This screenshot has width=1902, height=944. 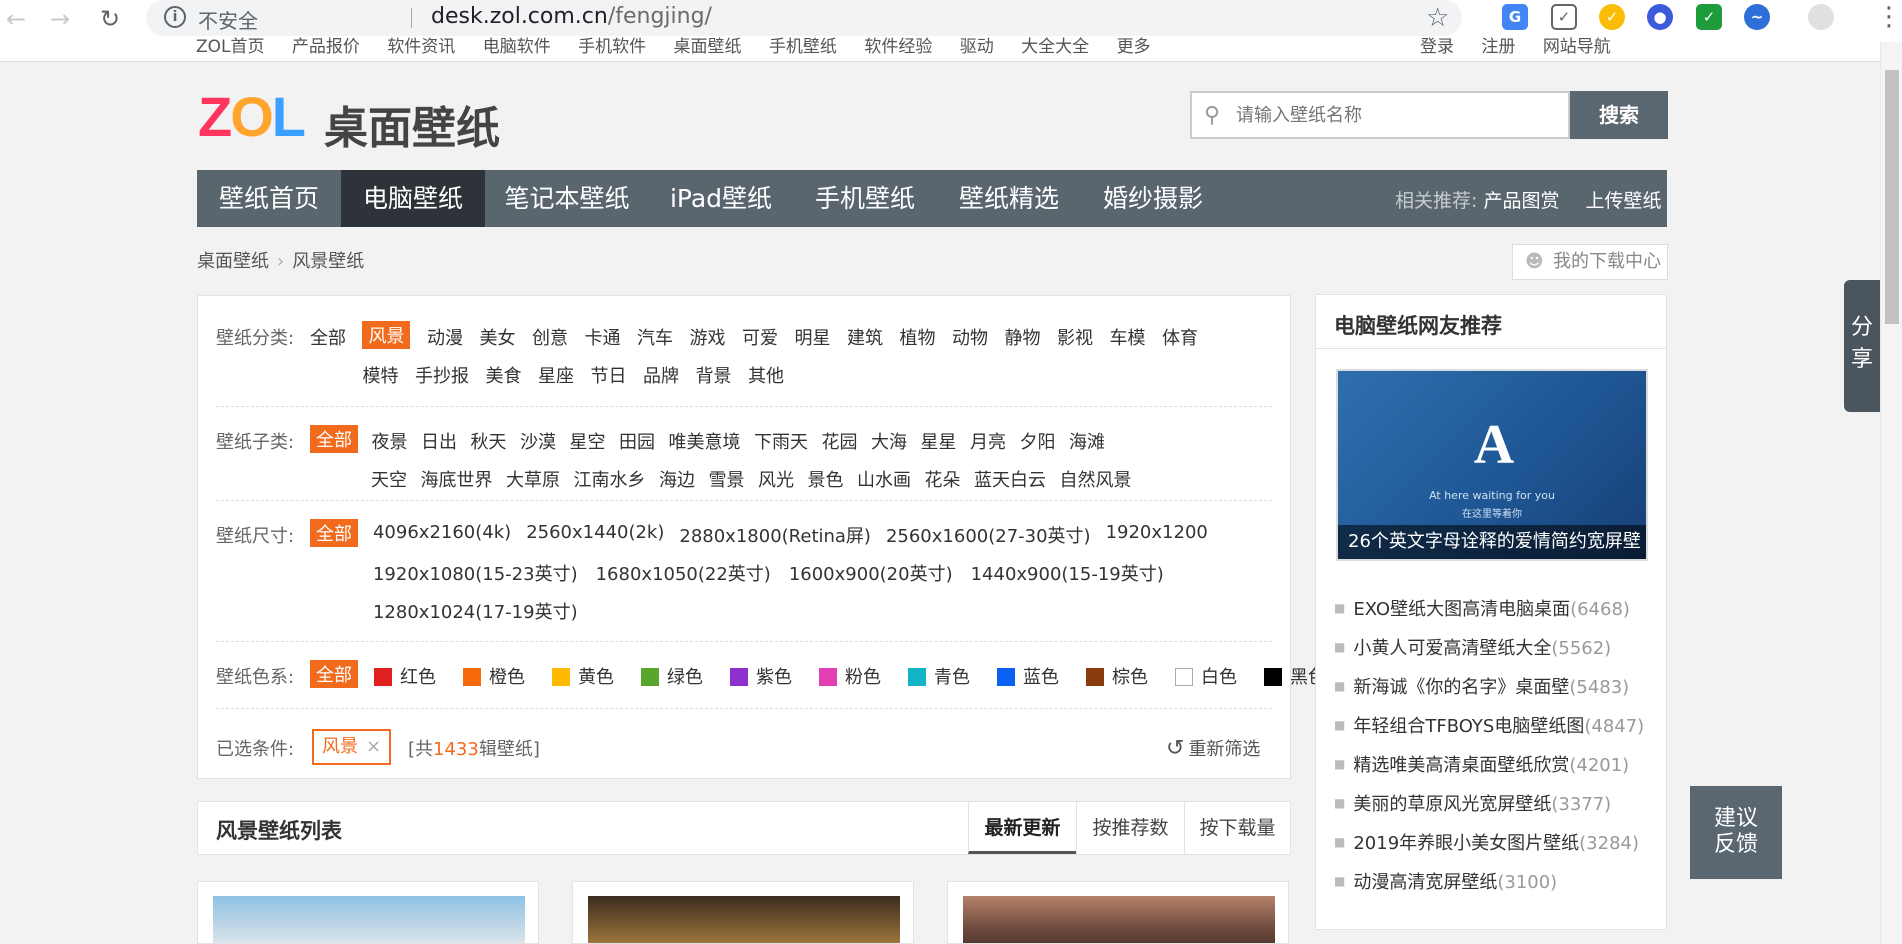 I want to click on toplink: 手机软件, so click(x=612, y=47).